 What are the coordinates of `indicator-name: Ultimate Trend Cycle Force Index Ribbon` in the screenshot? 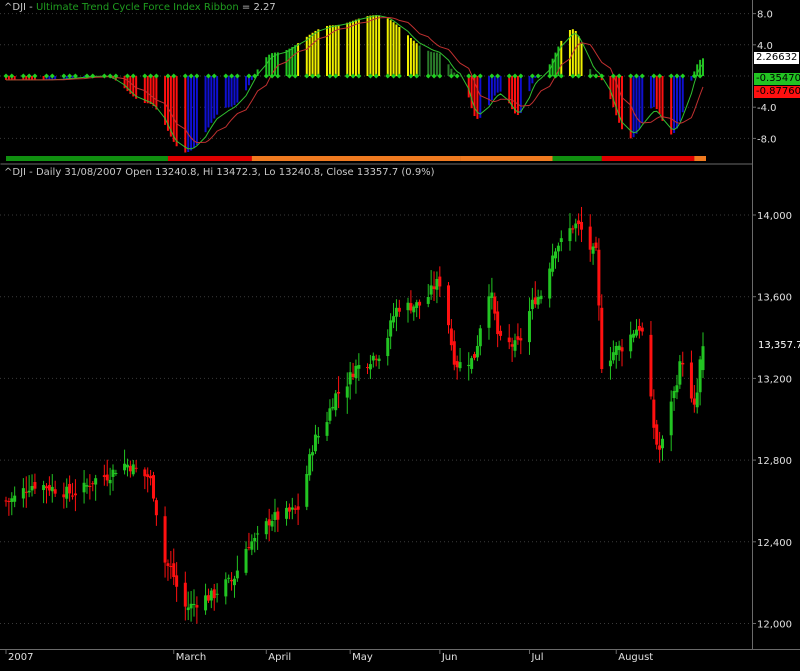 It's located at (137, 7).